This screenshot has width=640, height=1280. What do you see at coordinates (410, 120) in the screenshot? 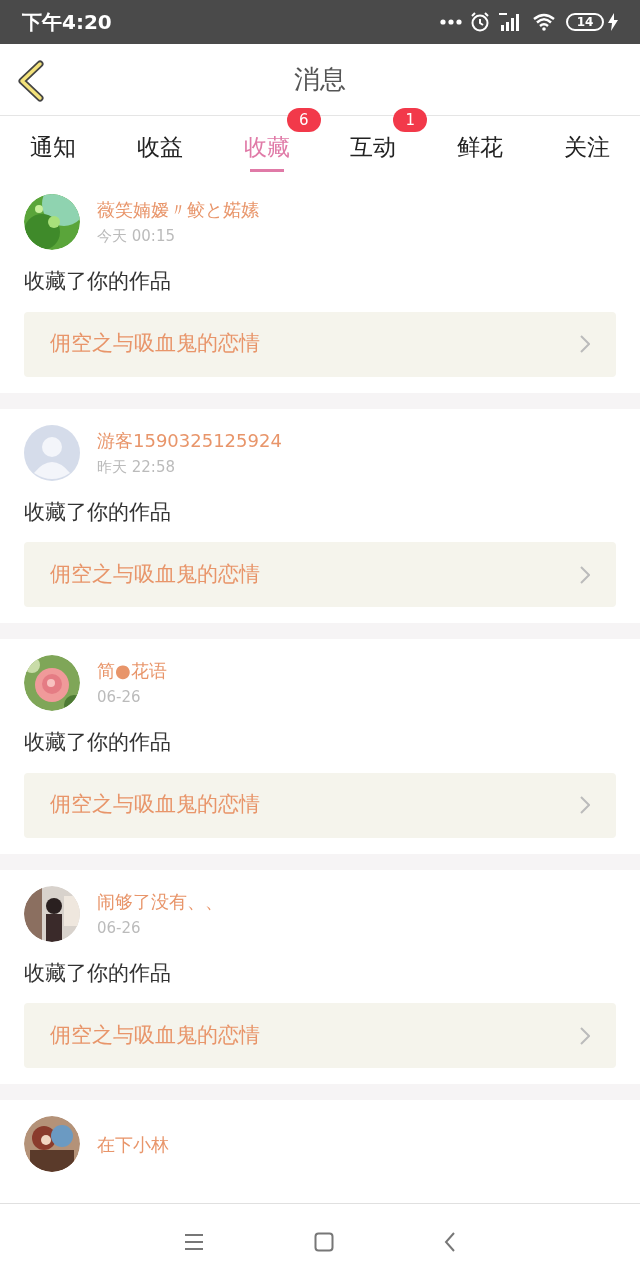
I see `count-badge: 1` at bounding box center [410, 120].